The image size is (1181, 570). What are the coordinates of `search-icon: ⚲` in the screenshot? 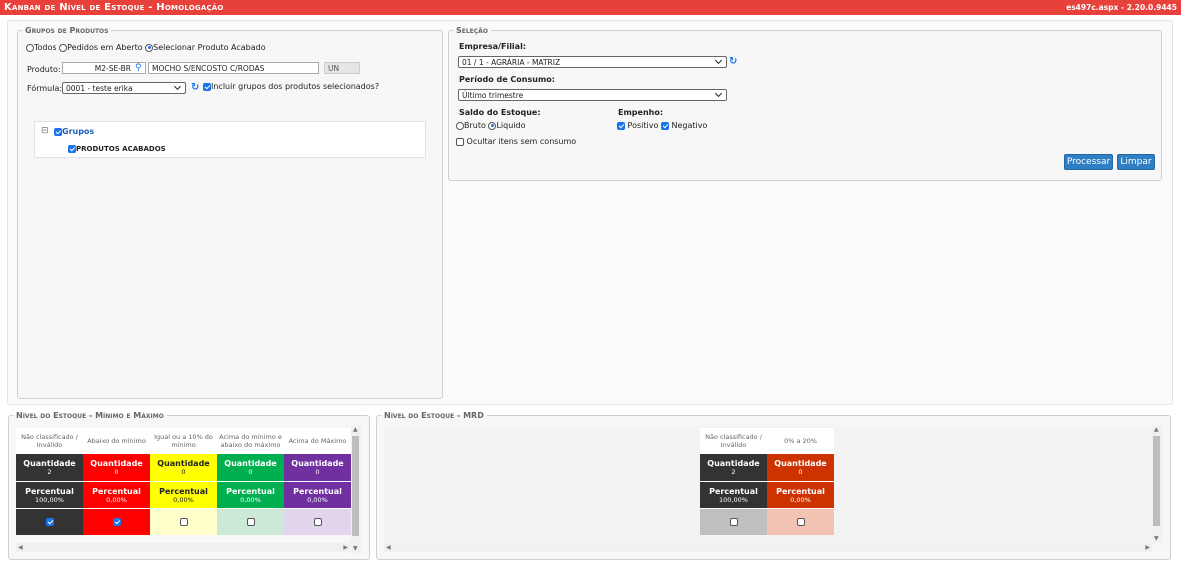 It's located at (138, 68).